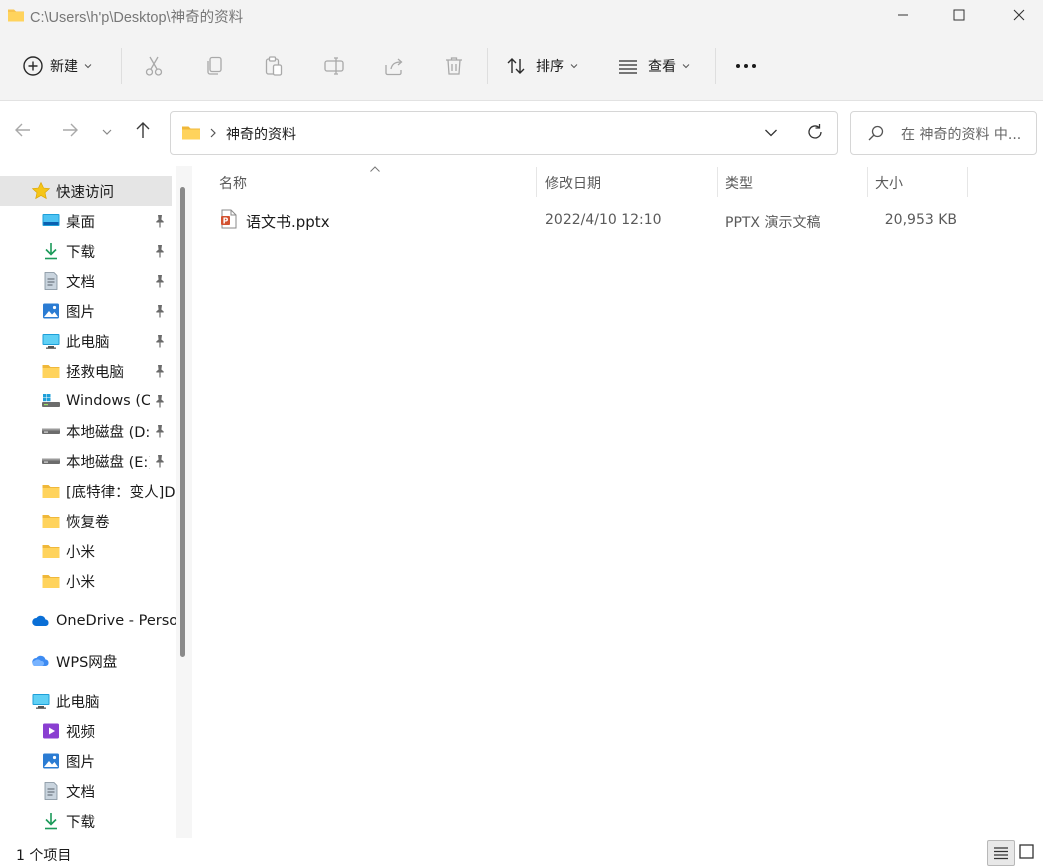  I want to click on nav-label: 此电脑, so click(78, 702).